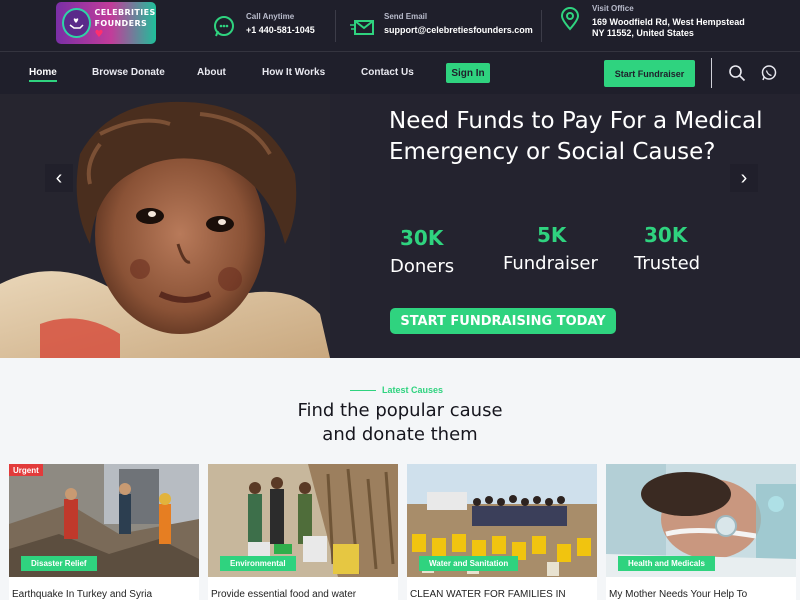 The width and height of the screenshot is (800, 600). Describe the element at coordinates (552, 235) in the screenshot. I see `stat-value: 5K` at that location.